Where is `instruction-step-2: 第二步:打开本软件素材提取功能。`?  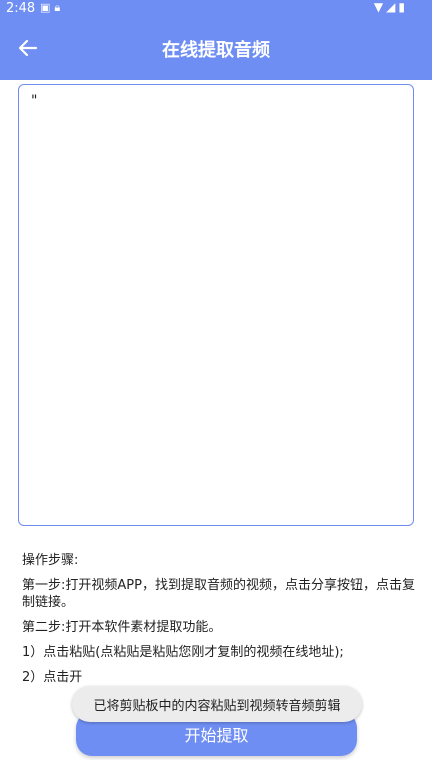
instruction-step-2: 第二步:打开本软件素材提取功能。 is located at coordinates (122, 627).